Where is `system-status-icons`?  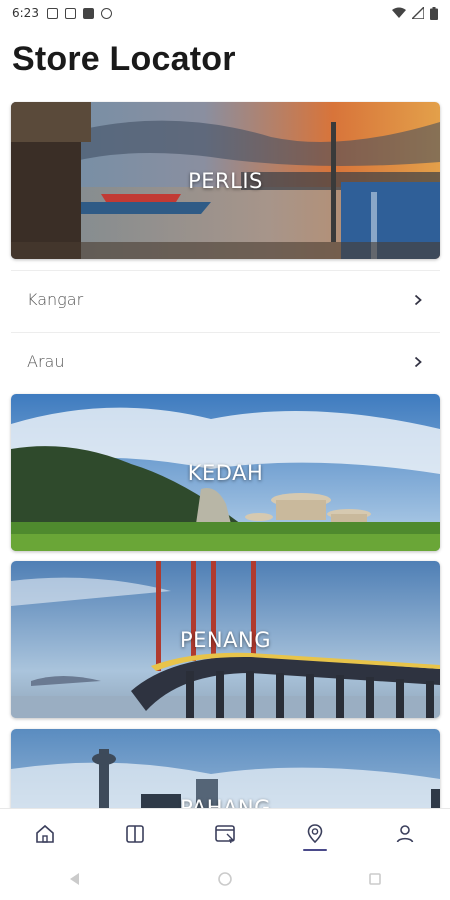
system-status-icons is located at coordinates (415, 13).